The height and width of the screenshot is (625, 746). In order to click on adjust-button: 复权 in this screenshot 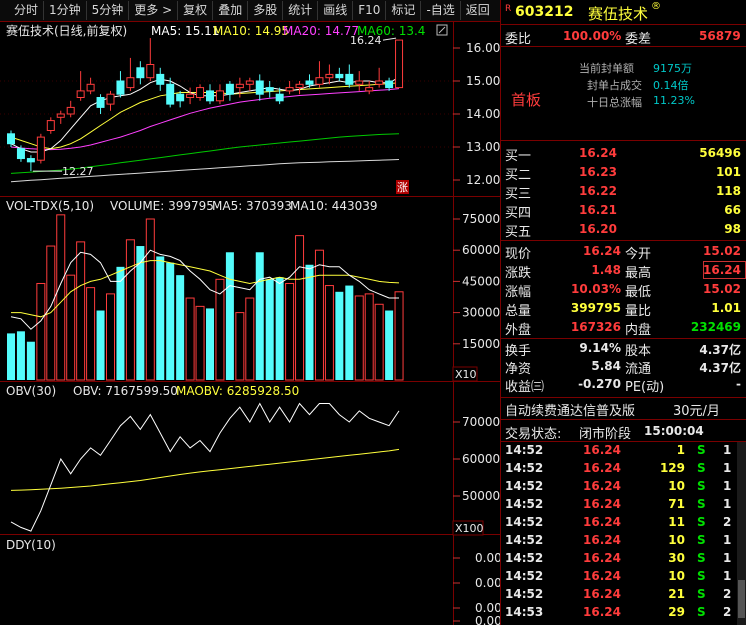, I will do `click(196, 10)`.